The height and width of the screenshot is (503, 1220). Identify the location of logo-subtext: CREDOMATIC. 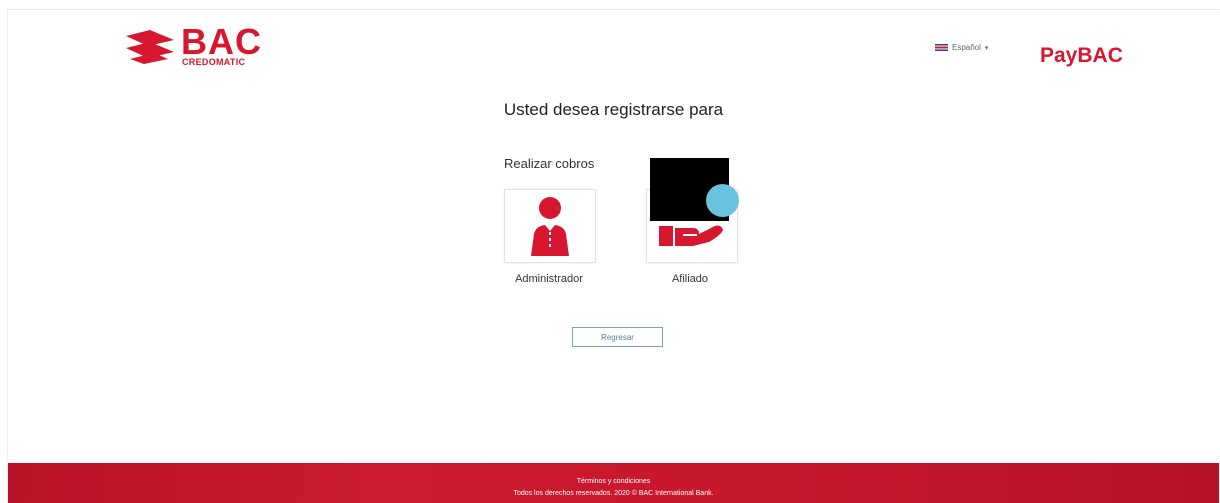
(214, 62).